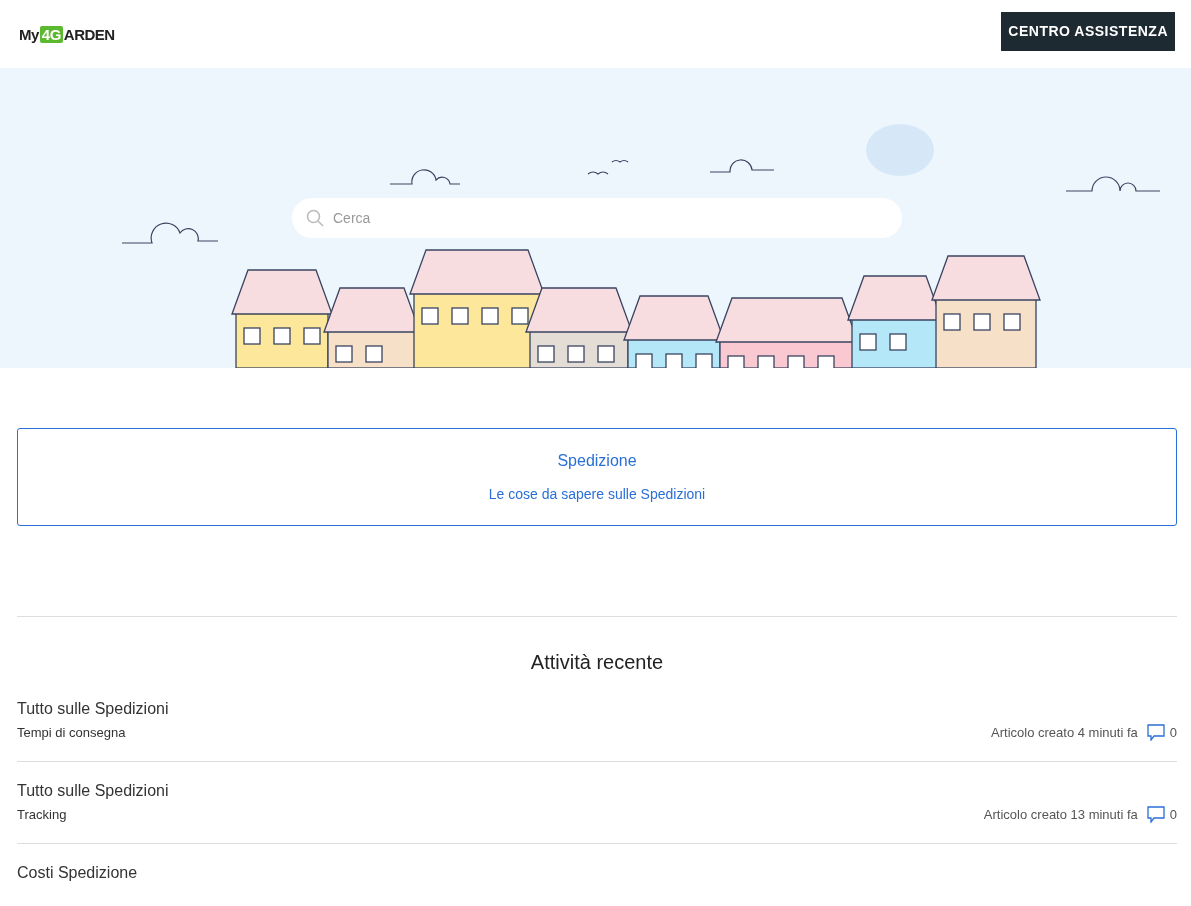 The width and height of the screenshot is (1191, 906). What do you see at coordinates (597, 218) in the screenshot?
I see `search-field: Cerca` at bounding box center [597, 218].